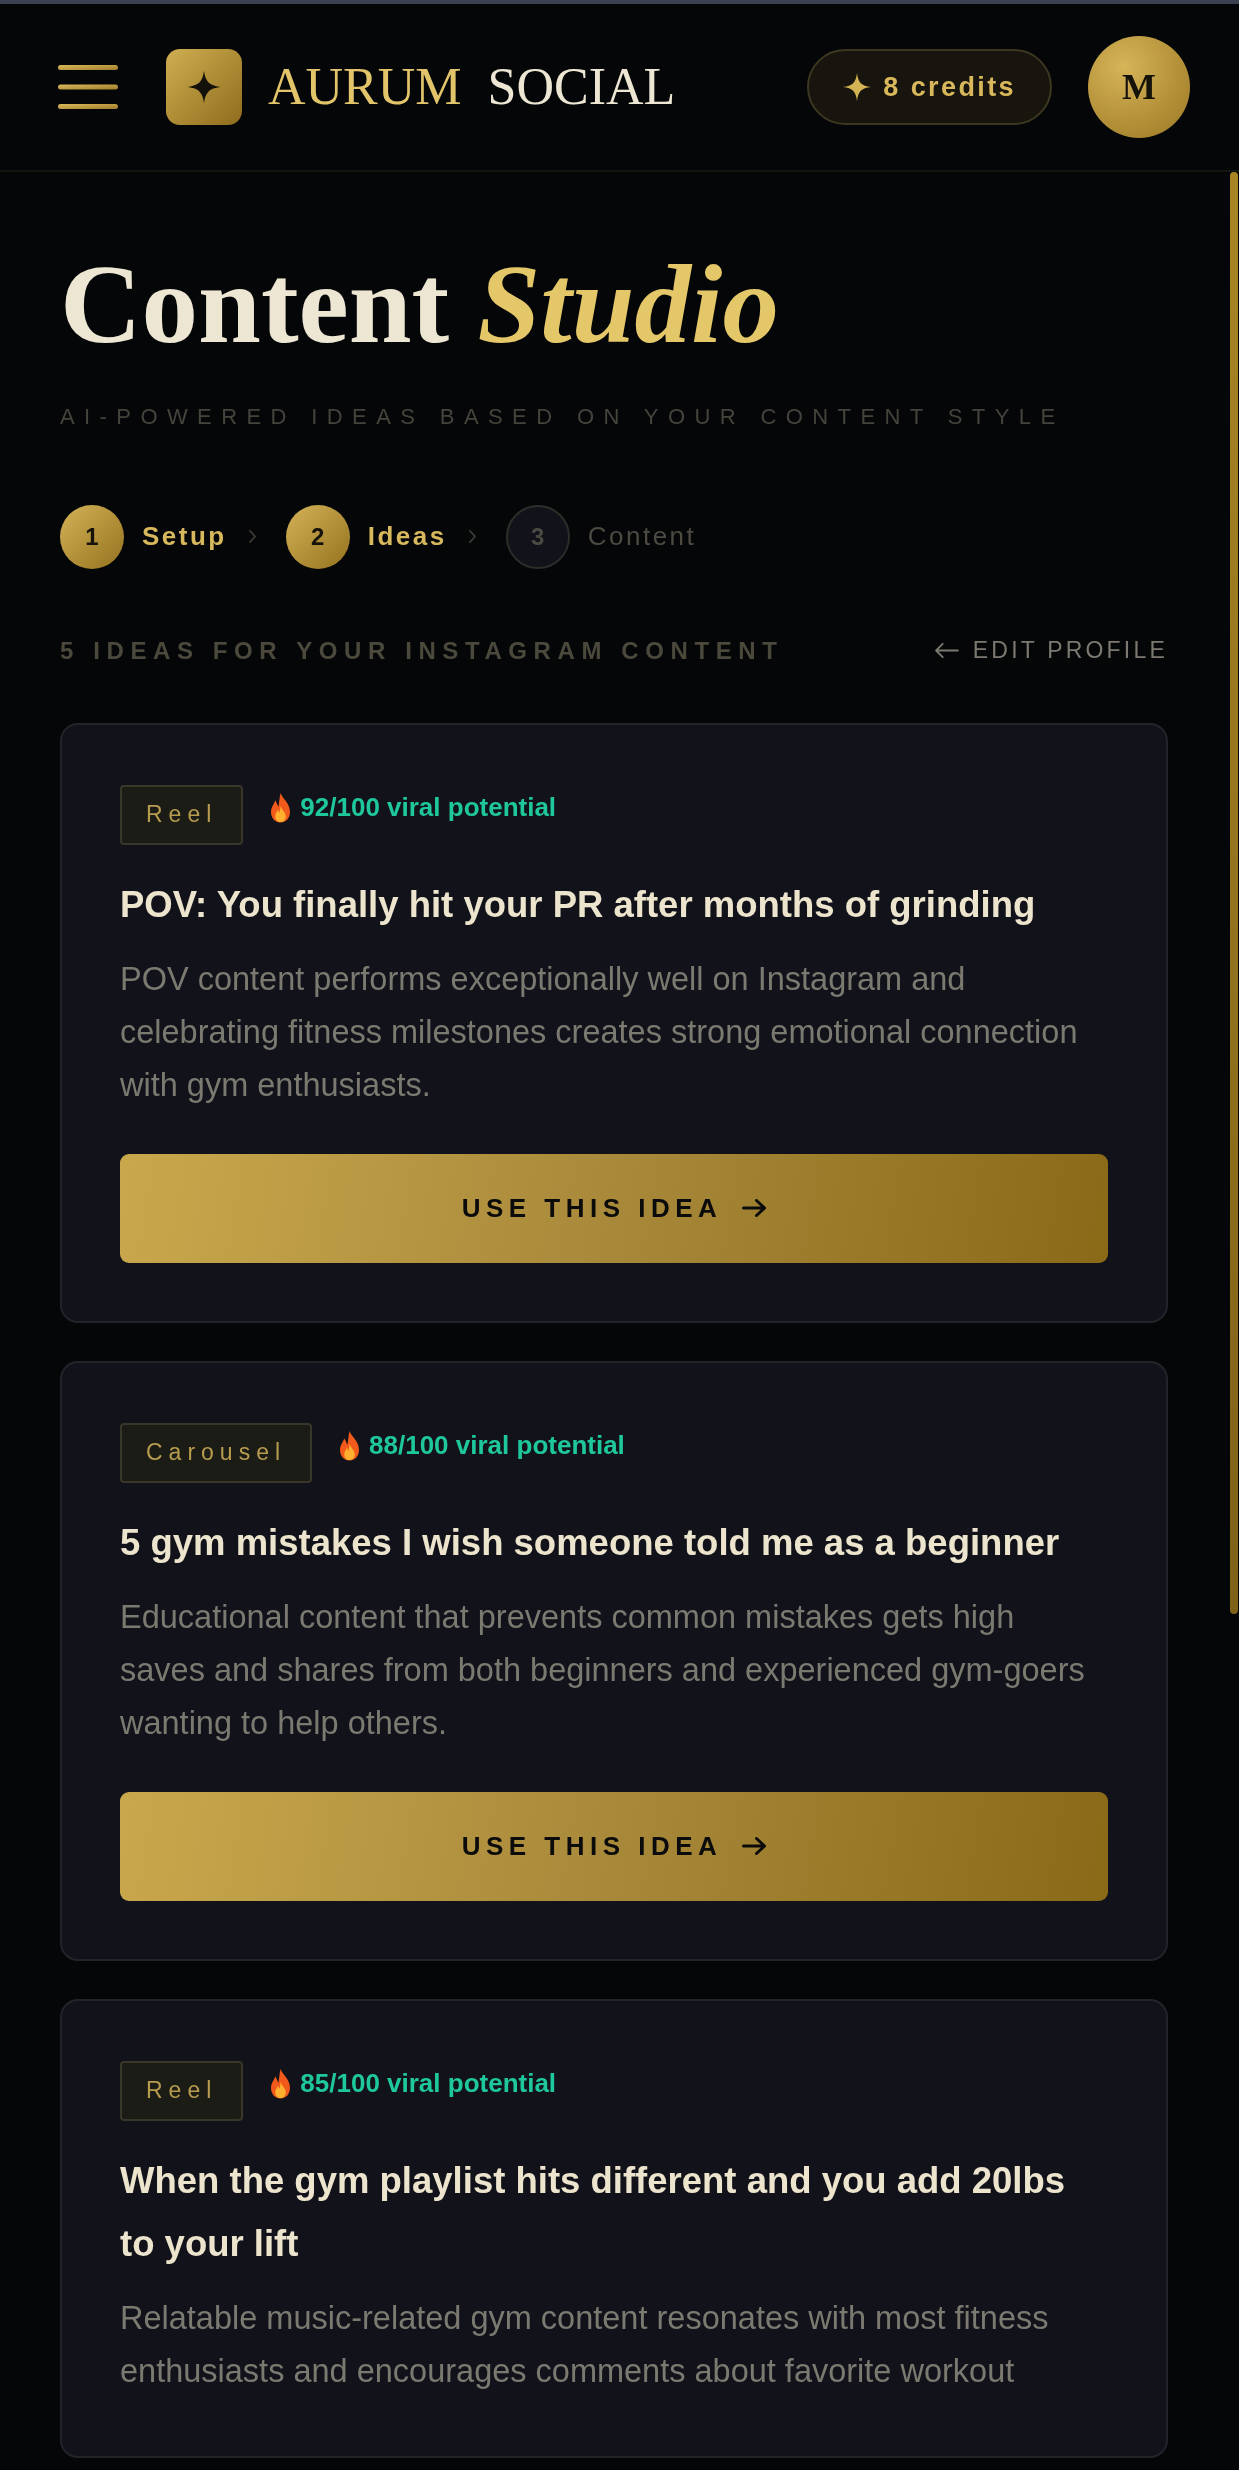 This screenshot has height=2470, width=1239. What do you see at coordinates (537, 536) in the screenshot?
I see `step-number: 3` at bounding box center [537, 536].